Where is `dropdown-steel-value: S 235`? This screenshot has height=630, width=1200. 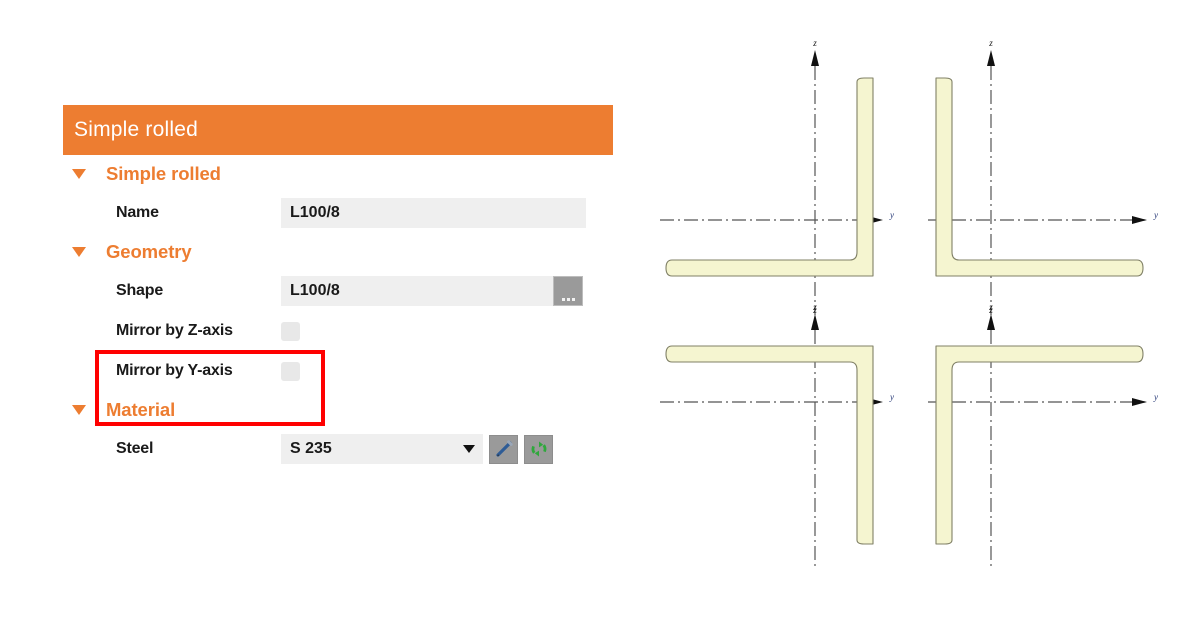
dropdown-steel-value: S 235 is located at coordinates (311, 448).